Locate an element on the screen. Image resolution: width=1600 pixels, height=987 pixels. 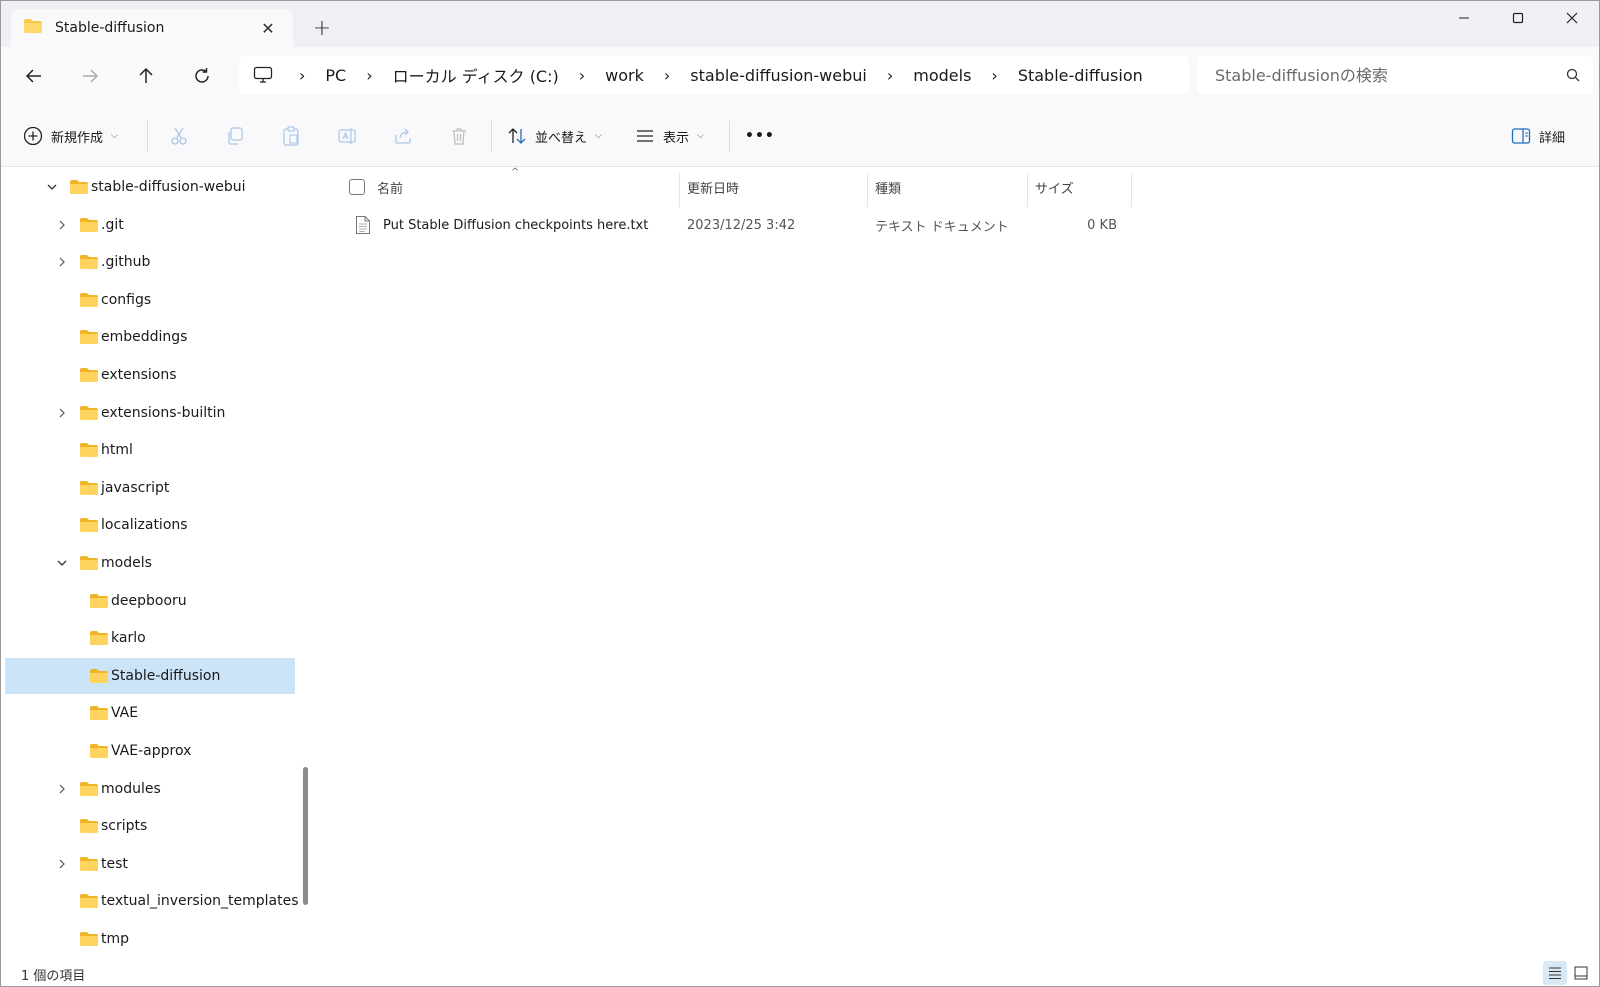
tree-item-label: VAE-approx is located at coordinates (151, 751).